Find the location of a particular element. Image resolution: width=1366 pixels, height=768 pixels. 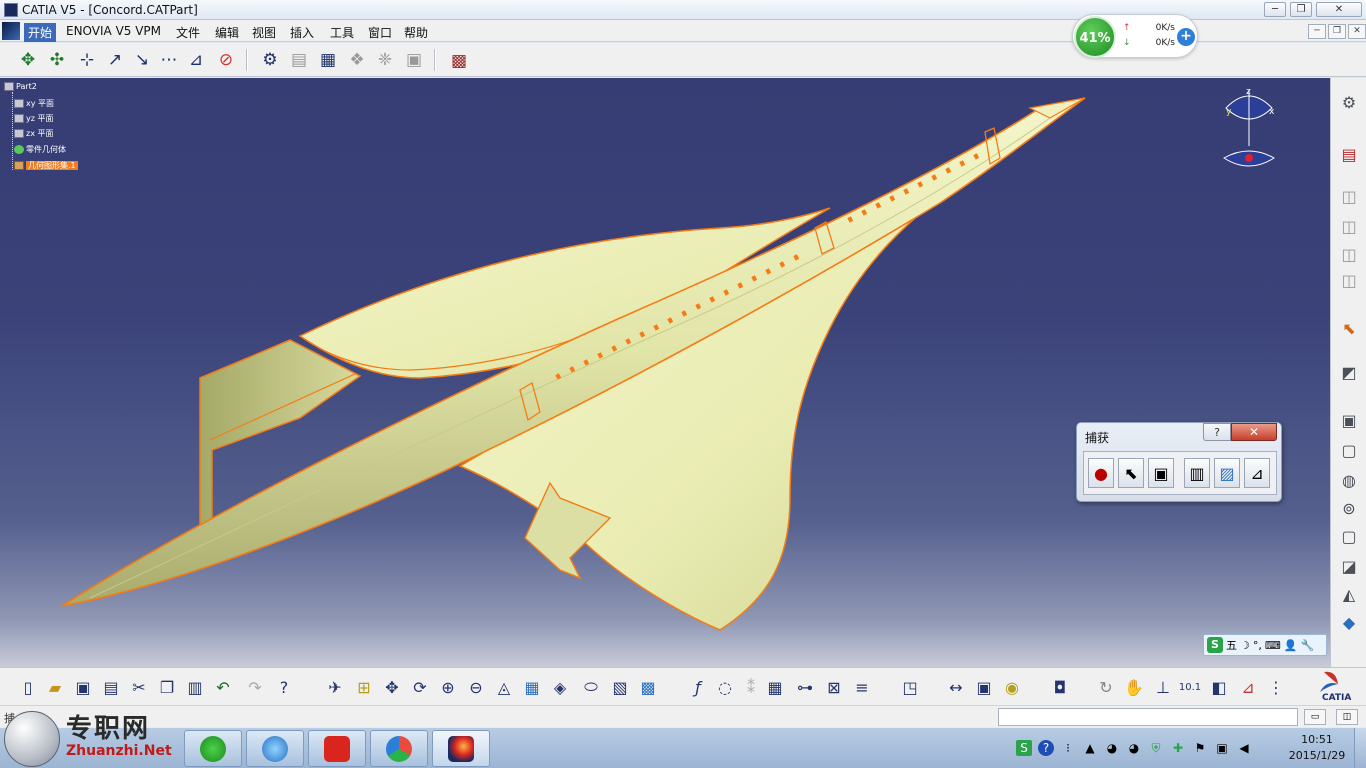

plane-tool-icon: ◫ is located at coordinates (1349, 254).